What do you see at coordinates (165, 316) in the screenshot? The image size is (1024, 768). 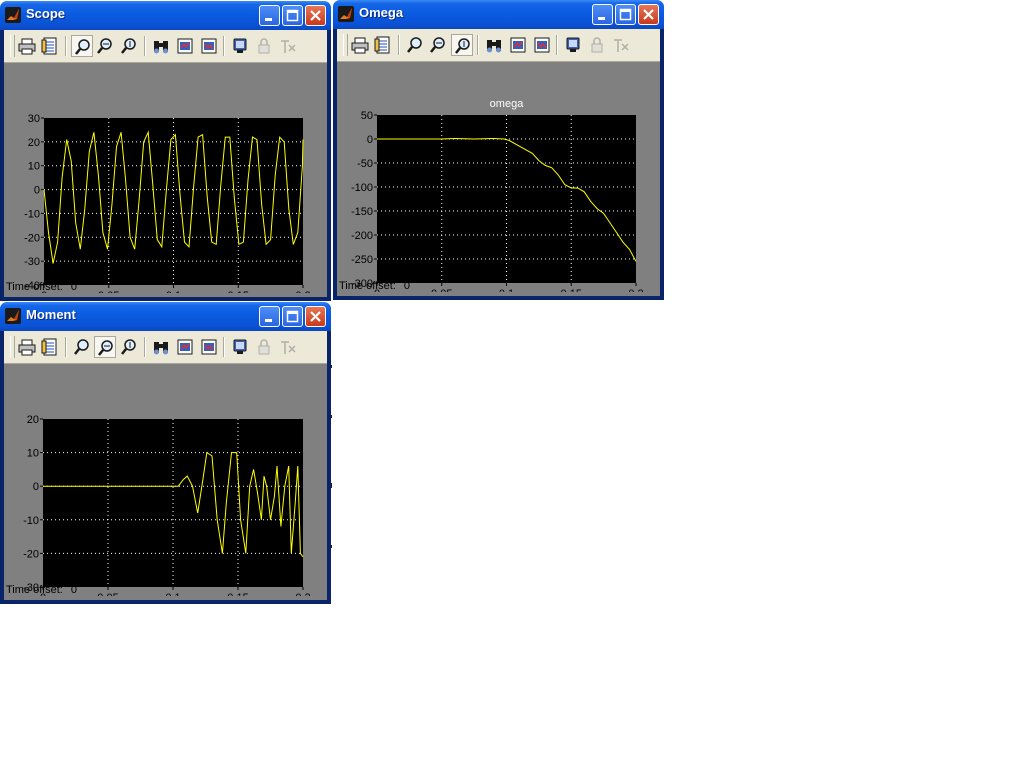 I see `moment-title-bar: Moment` at bounding box center [165, 316].